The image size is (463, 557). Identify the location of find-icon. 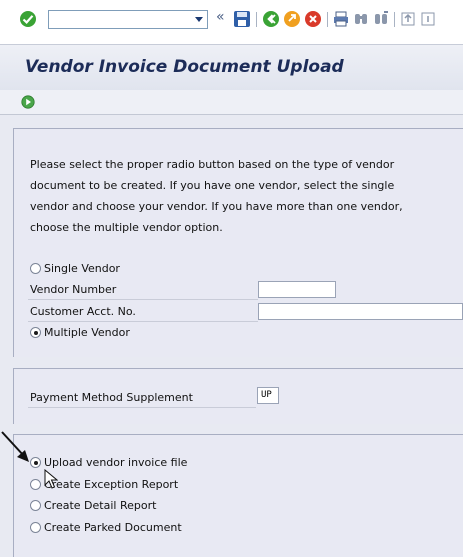
(361, 19).